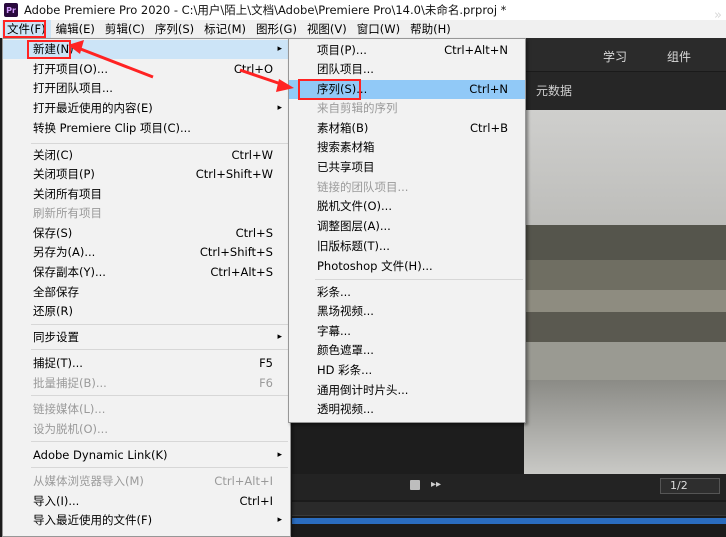  I want to click on menu-item-import-recent: 导入最近使用的文件(F) ▸, so click(146, 520).